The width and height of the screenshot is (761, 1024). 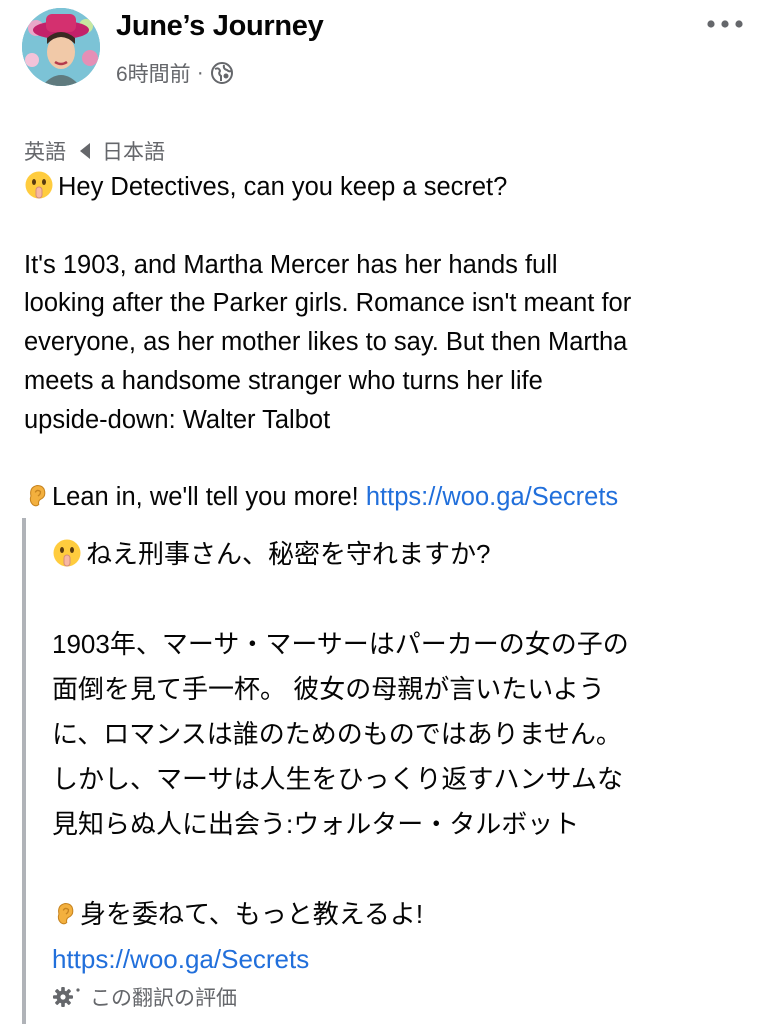 What do you see at coordinates (492, 497) in the screenshot?
I see `post-link: https://woo.ga/Secrets` at bounding box center [492, 497].